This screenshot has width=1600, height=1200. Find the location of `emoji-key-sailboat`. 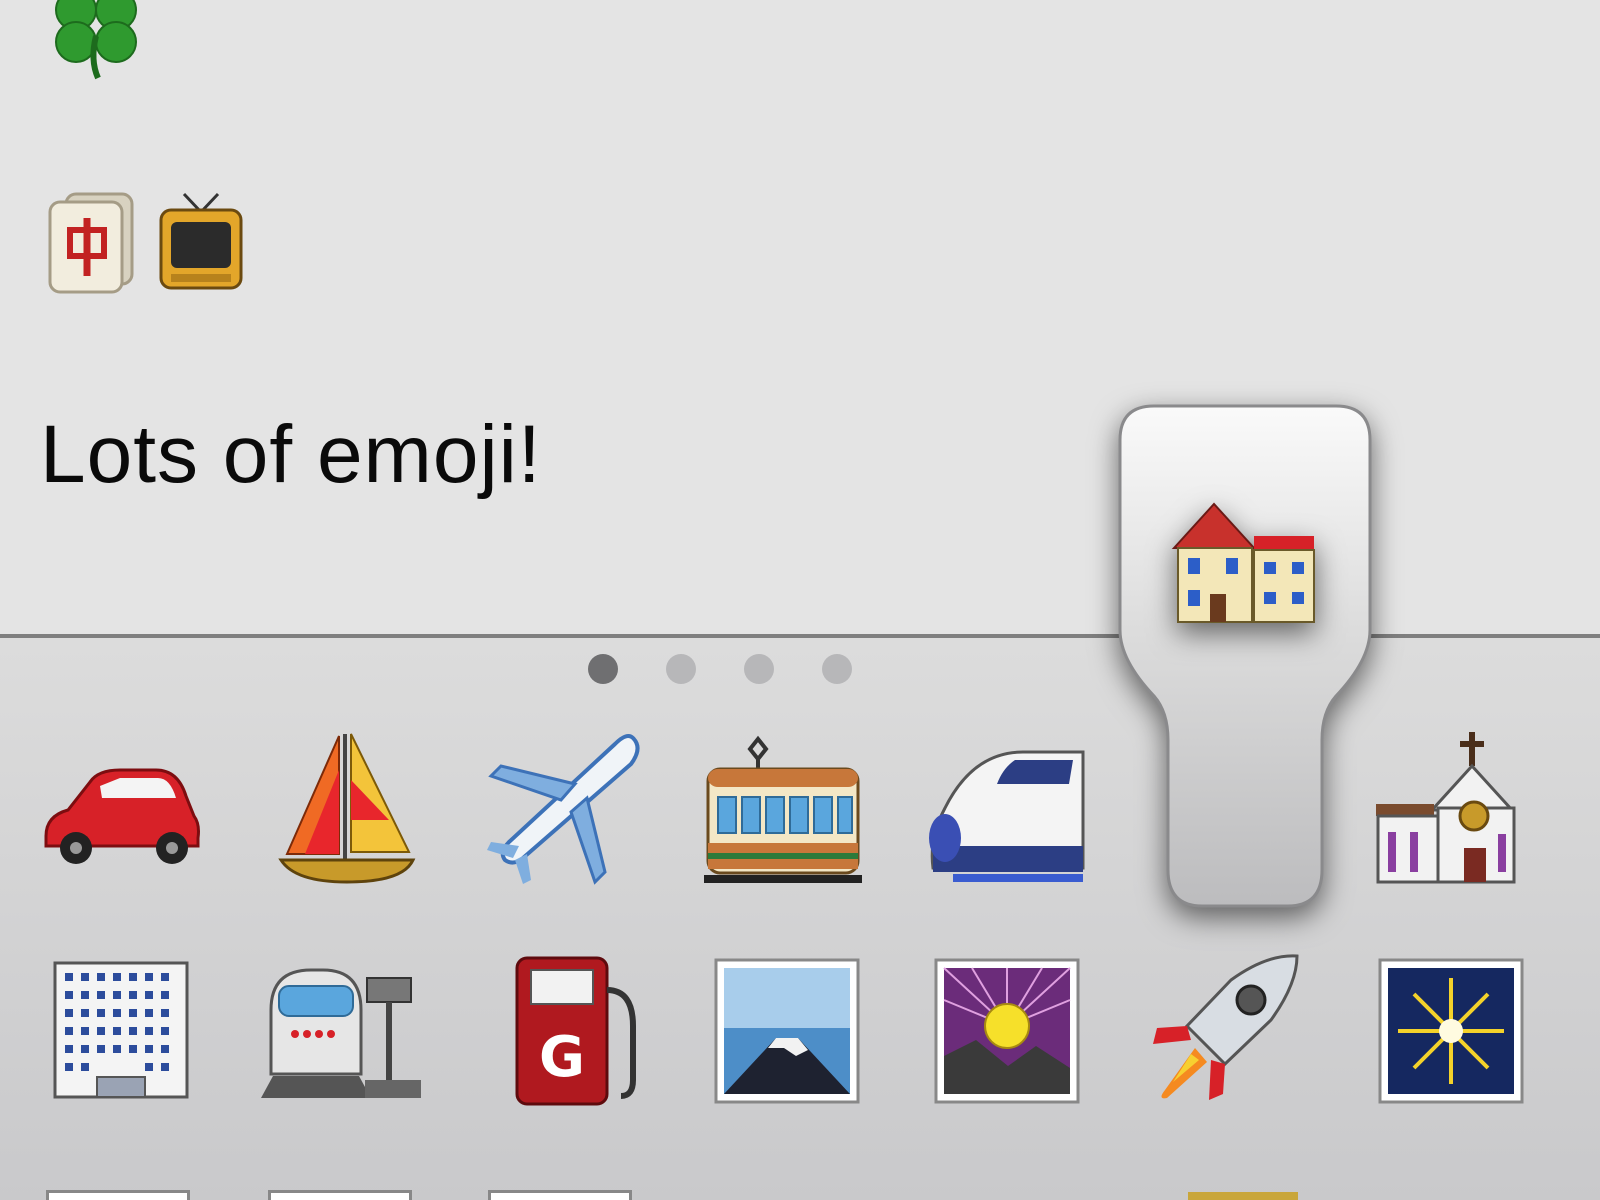

emoji-key-sailboat is located at coordinates (347, 810).